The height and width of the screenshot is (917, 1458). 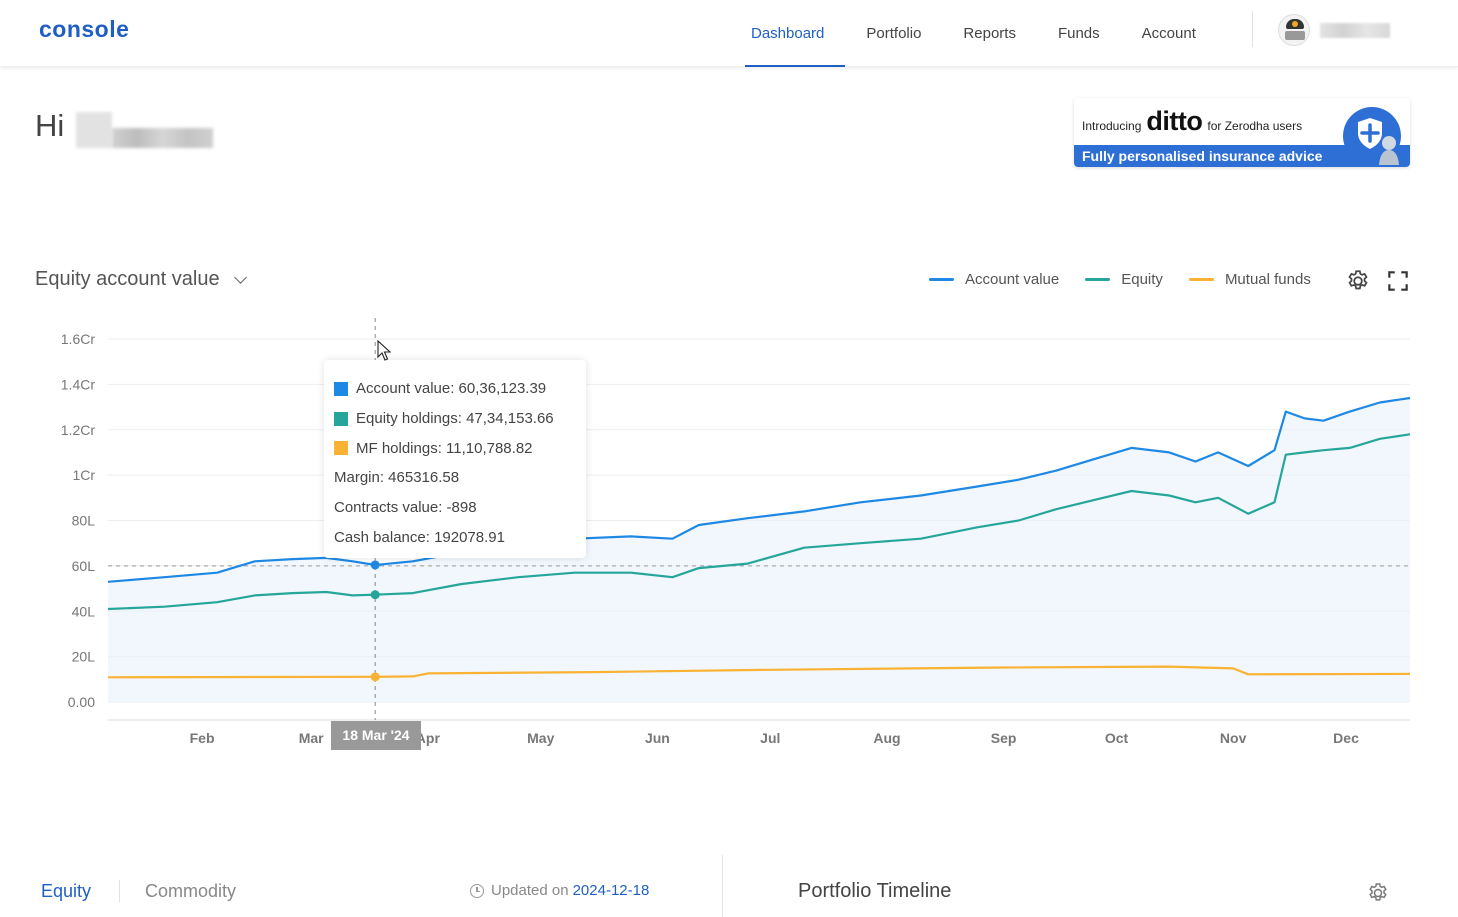 I want to click on chart-selector-dropdown: Equity account value, so click(x=141, y=279).